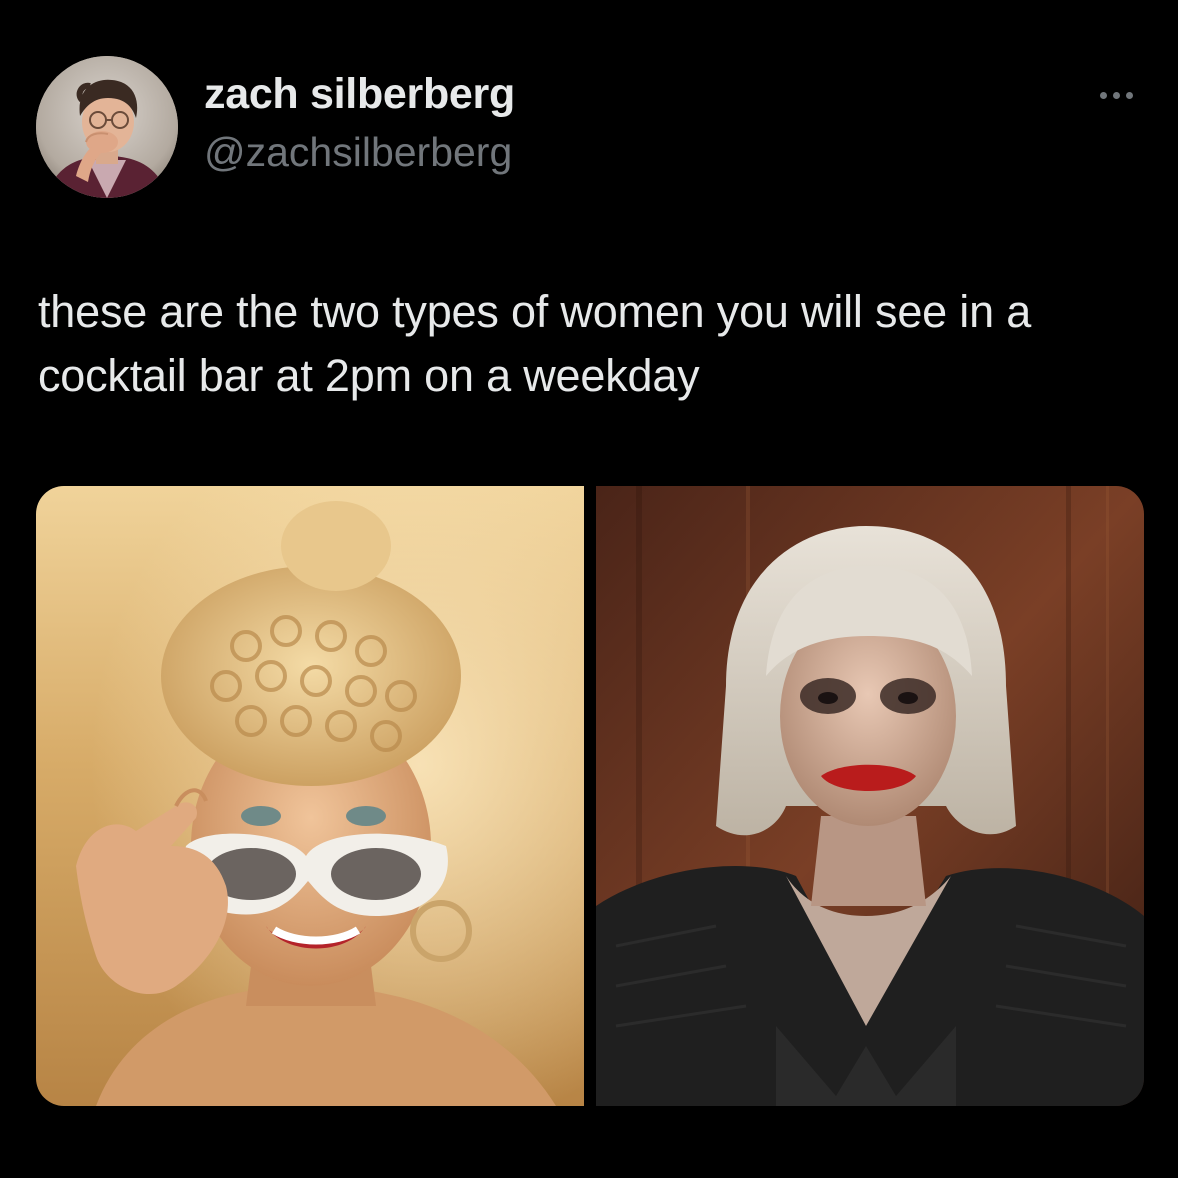 This screenshot has width=1178, height=1178. Describe the element at coordinates (359, 94) in the screenshot. I see `author-display-name: zach silberberg` at that location.